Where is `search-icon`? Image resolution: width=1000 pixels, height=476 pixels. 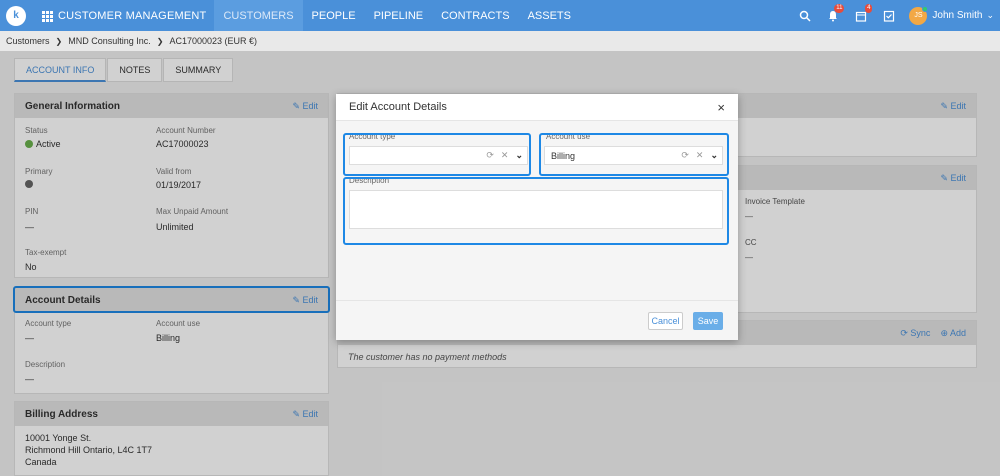
search-icon is located at coordinates (805, 15).